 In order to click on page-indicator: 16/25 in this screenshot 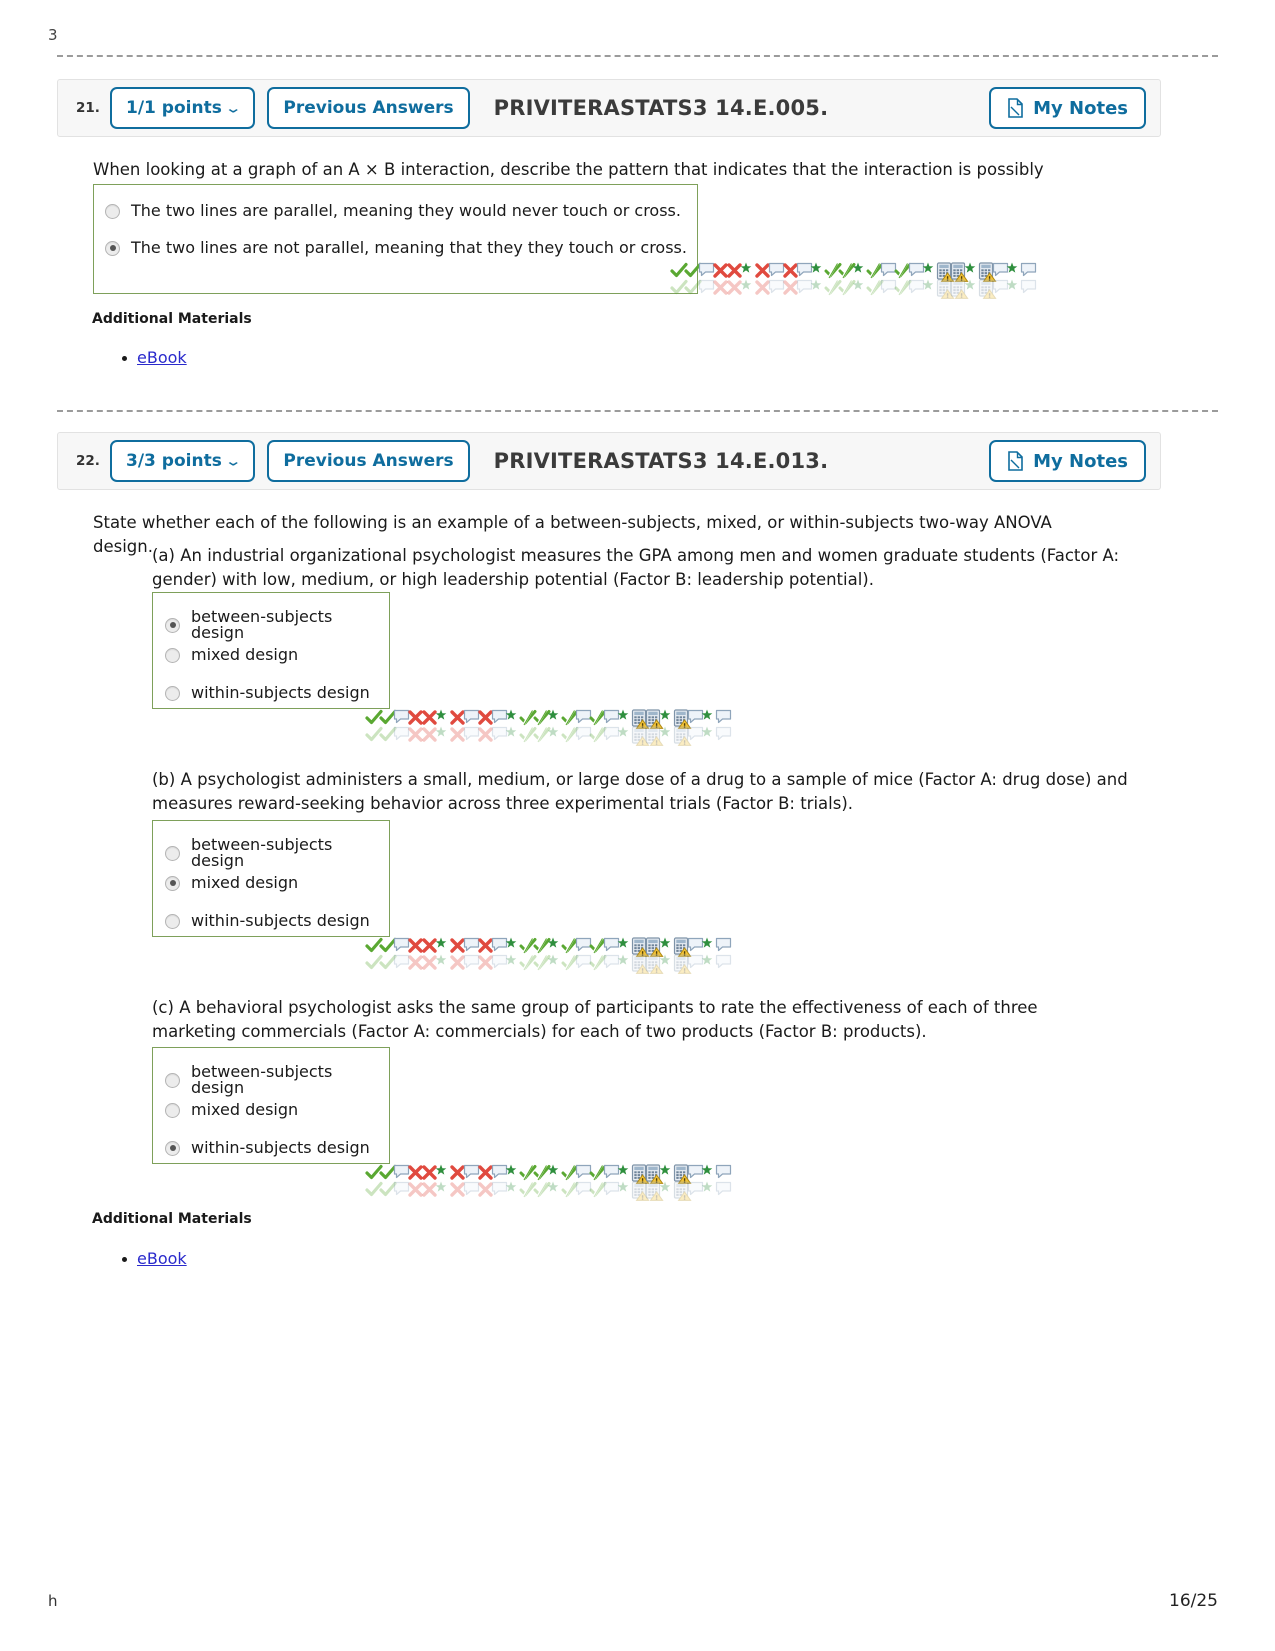, I will do `click(1193, 1601)`.